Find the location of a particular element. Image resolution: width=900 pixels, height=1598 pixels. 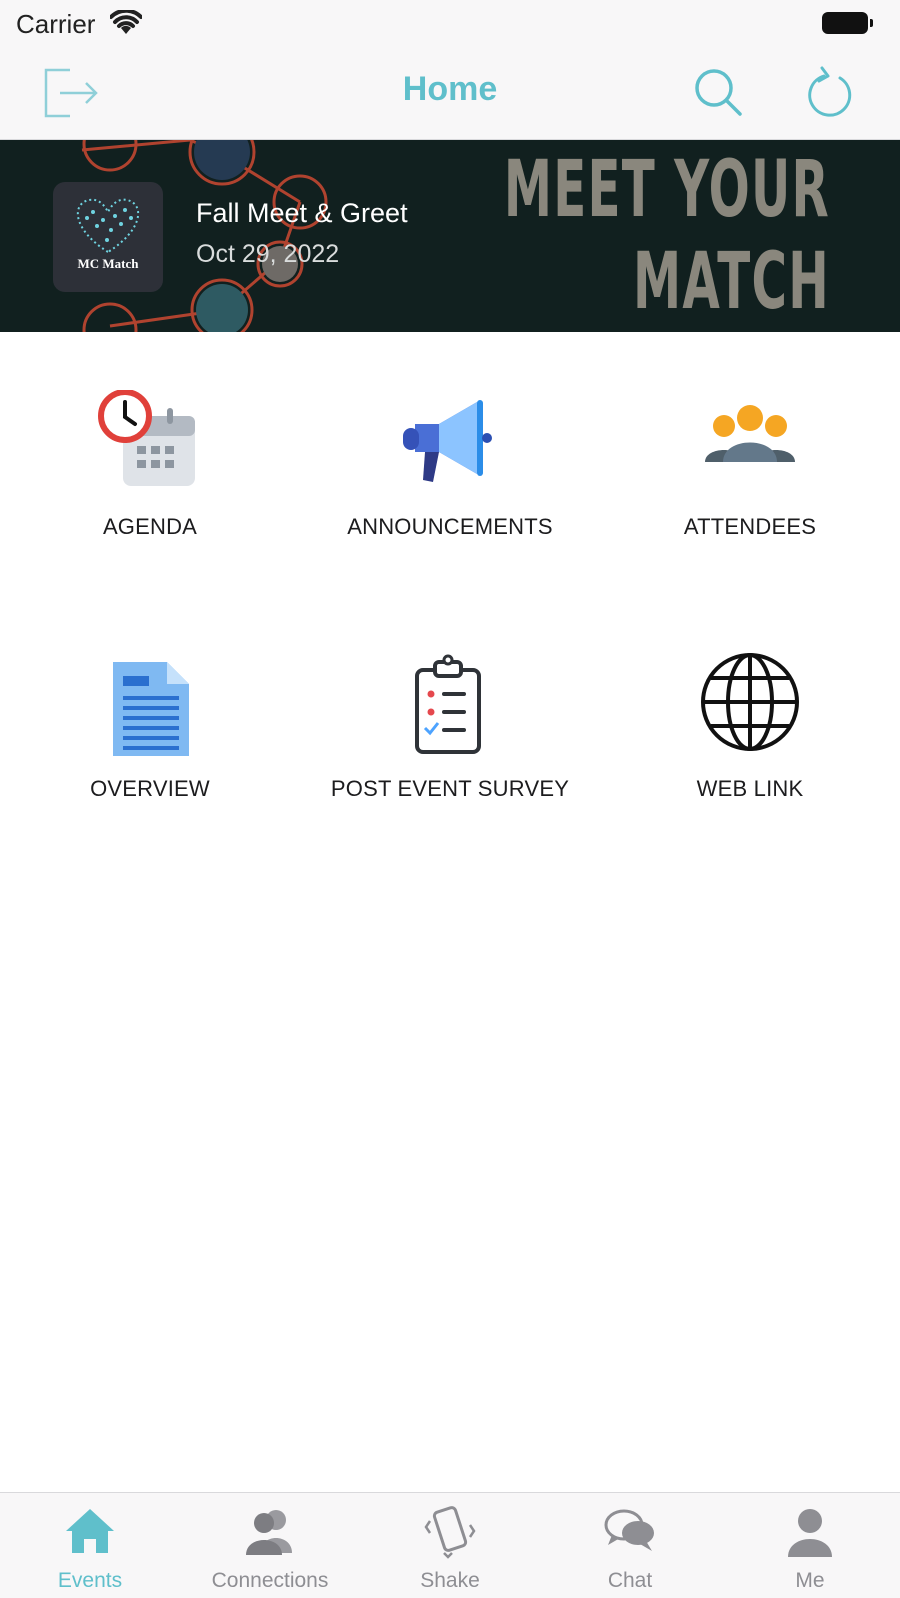

tile-label: AGENDA is located at coordinates (150, 526).